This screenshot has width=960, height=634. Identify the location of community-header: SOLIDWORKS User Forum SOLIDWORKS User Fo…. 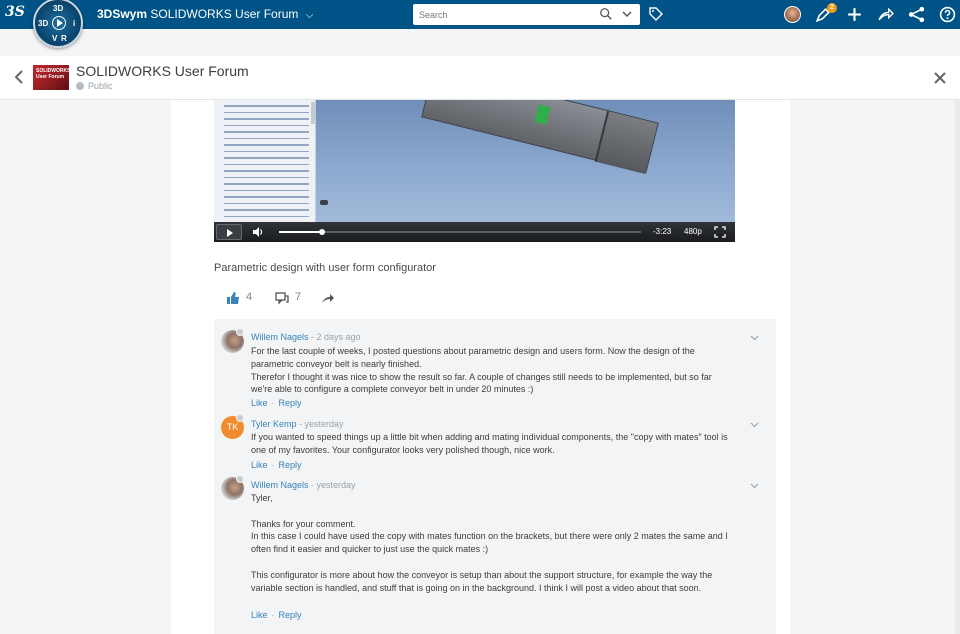
(480, 78).